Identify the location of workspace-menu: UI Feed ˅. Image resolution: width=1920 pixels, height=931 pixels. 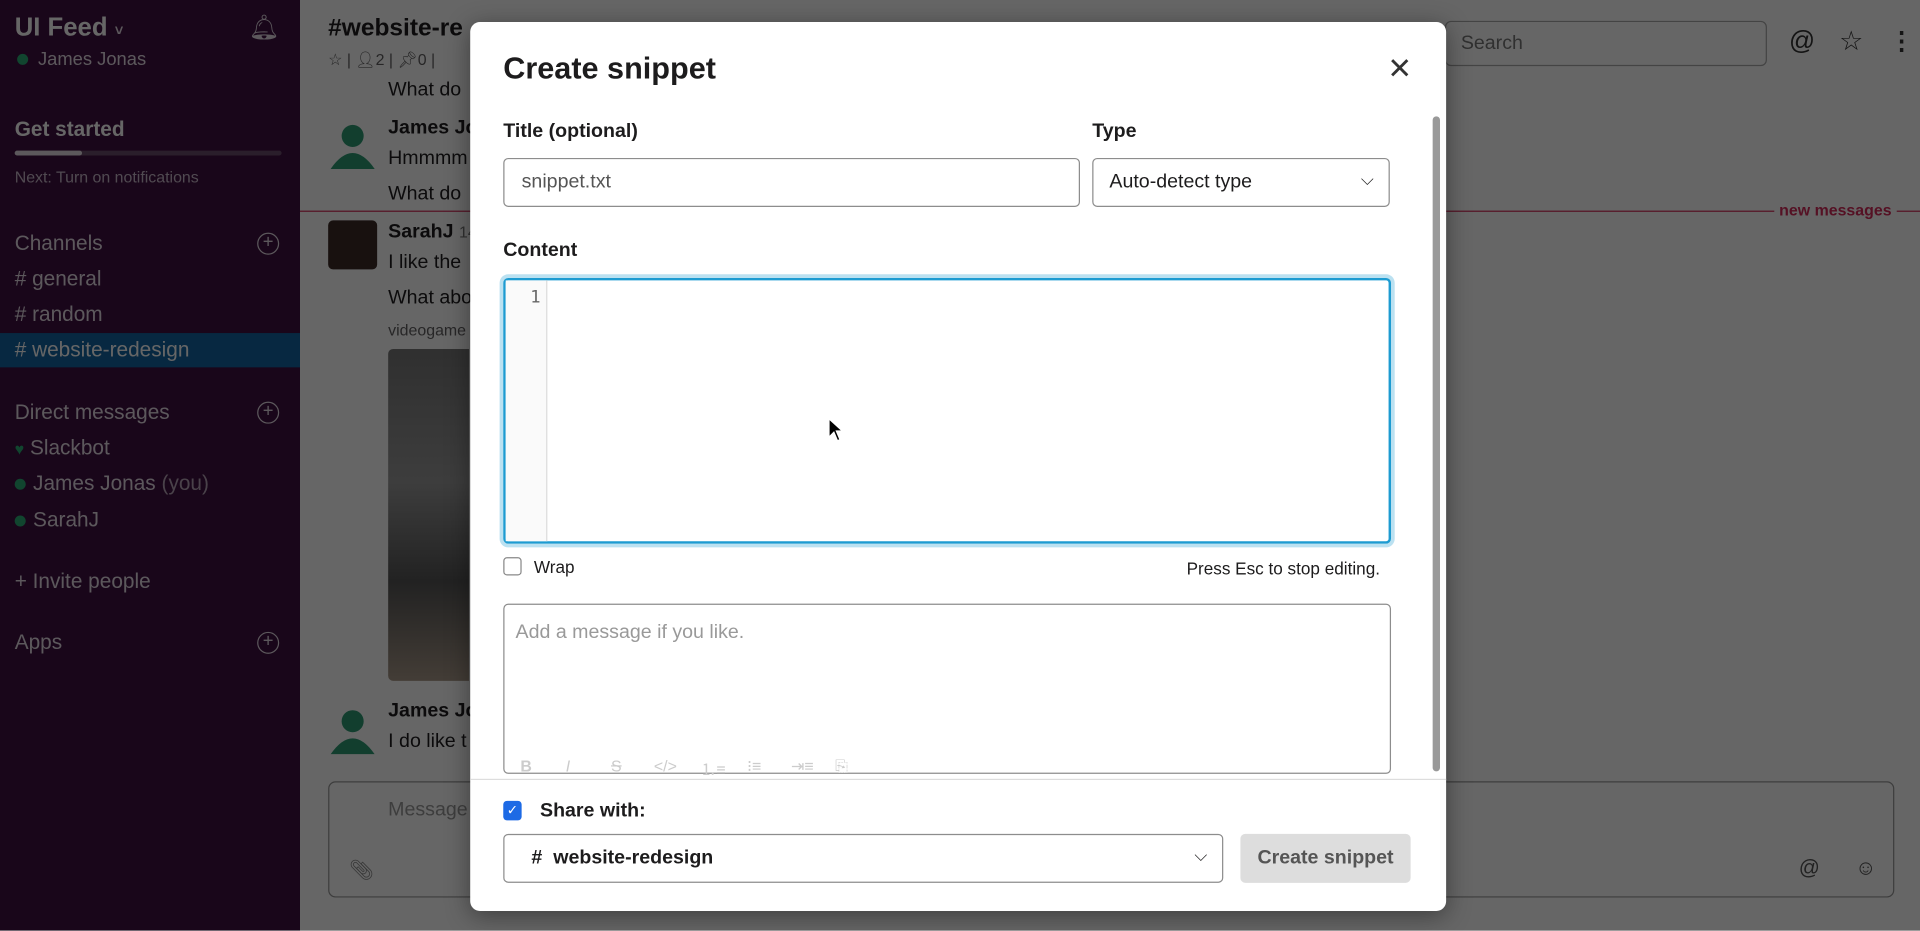
(69, 27).